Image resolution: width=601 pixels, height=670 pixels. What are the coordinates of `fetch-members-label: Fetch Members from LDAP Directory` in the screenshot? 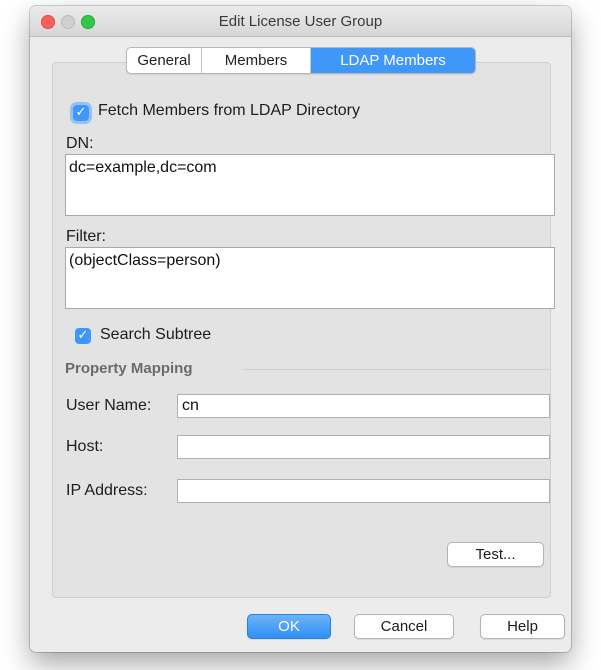 It's located at (229, 111).